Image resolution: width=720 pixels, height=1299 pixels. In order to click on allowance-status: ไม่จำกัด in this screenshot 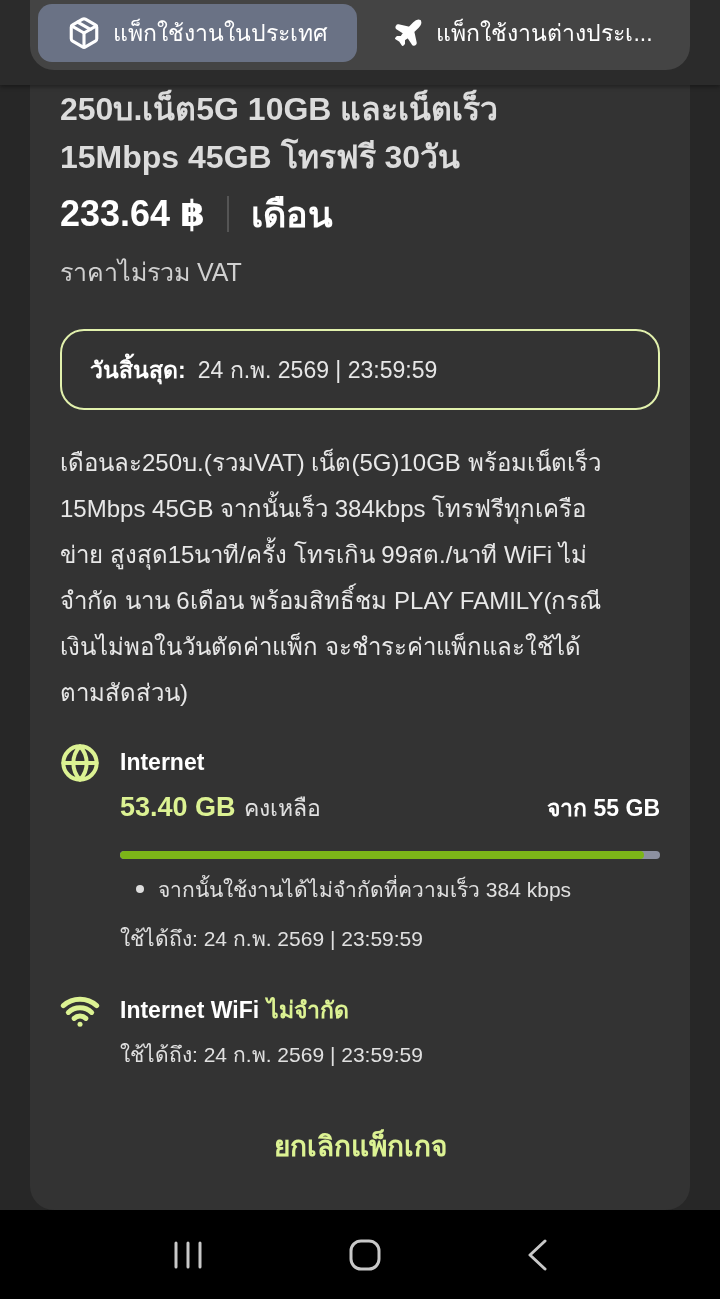, I will do `click(308, 1010)`.